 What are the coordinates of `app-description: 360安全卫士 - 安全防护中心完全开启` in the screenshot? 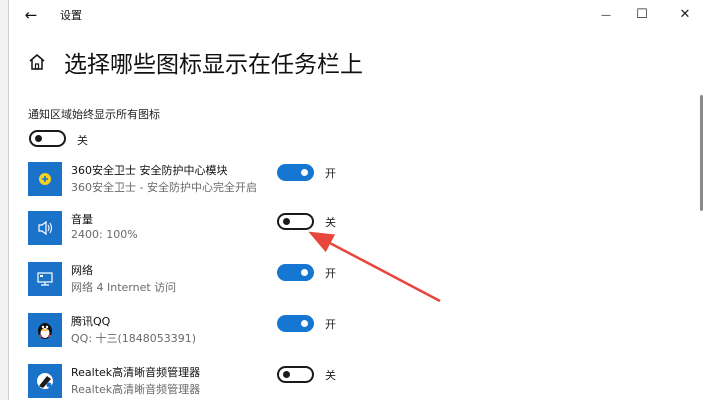 It's located at (164, 187).